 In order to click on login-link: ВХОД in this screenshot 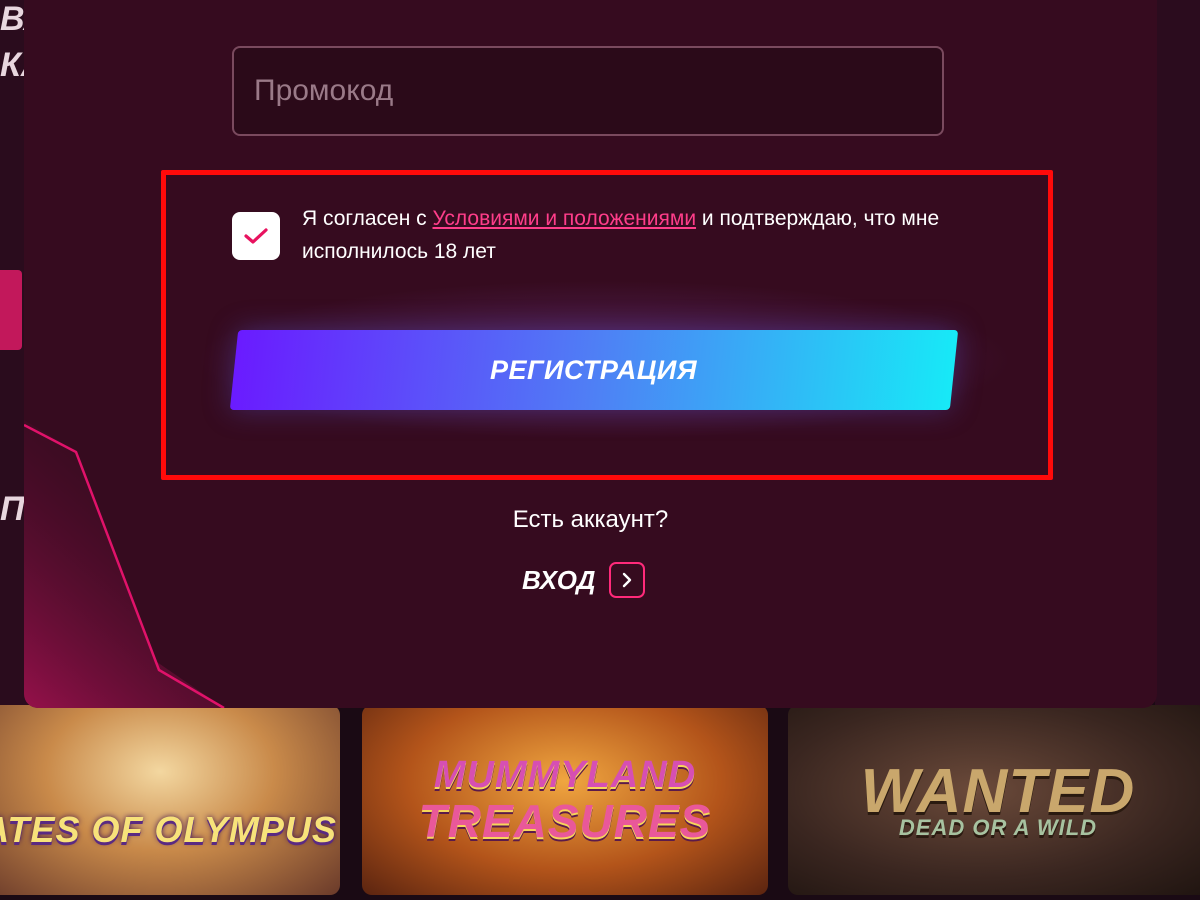, I will do `click(584, 580)`.